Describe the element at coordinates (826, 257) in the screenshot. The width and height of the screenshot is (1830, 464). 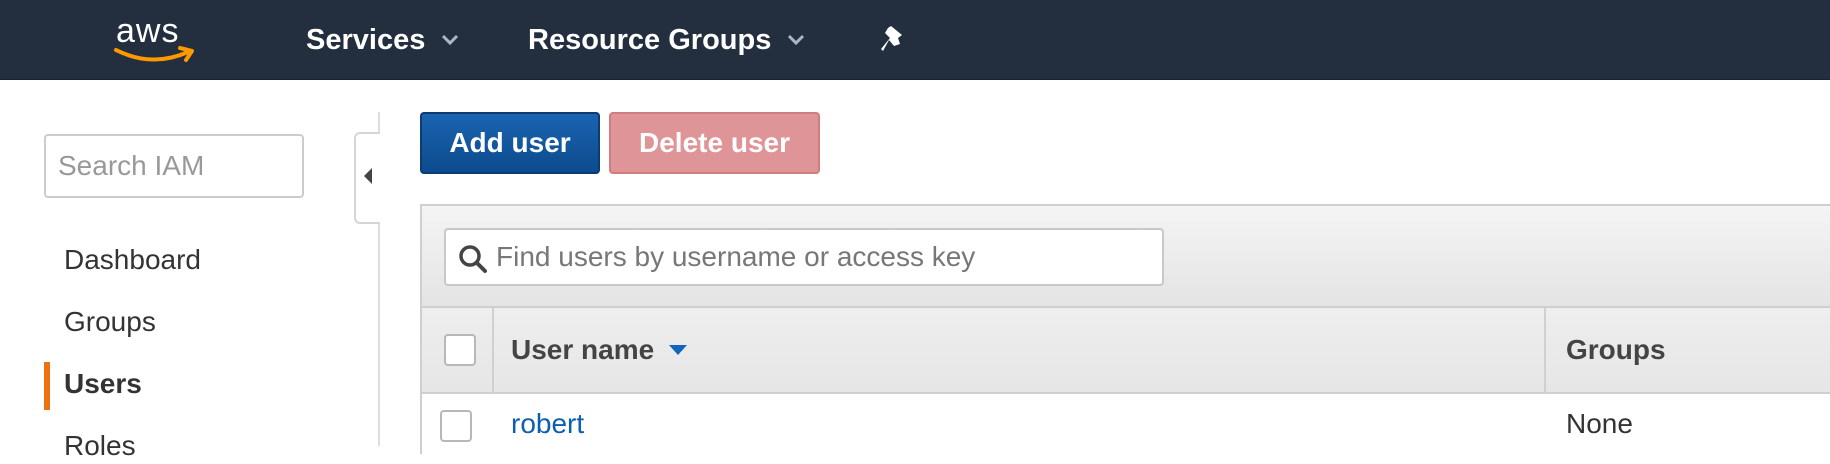
I see `filter-users-input` at that location.